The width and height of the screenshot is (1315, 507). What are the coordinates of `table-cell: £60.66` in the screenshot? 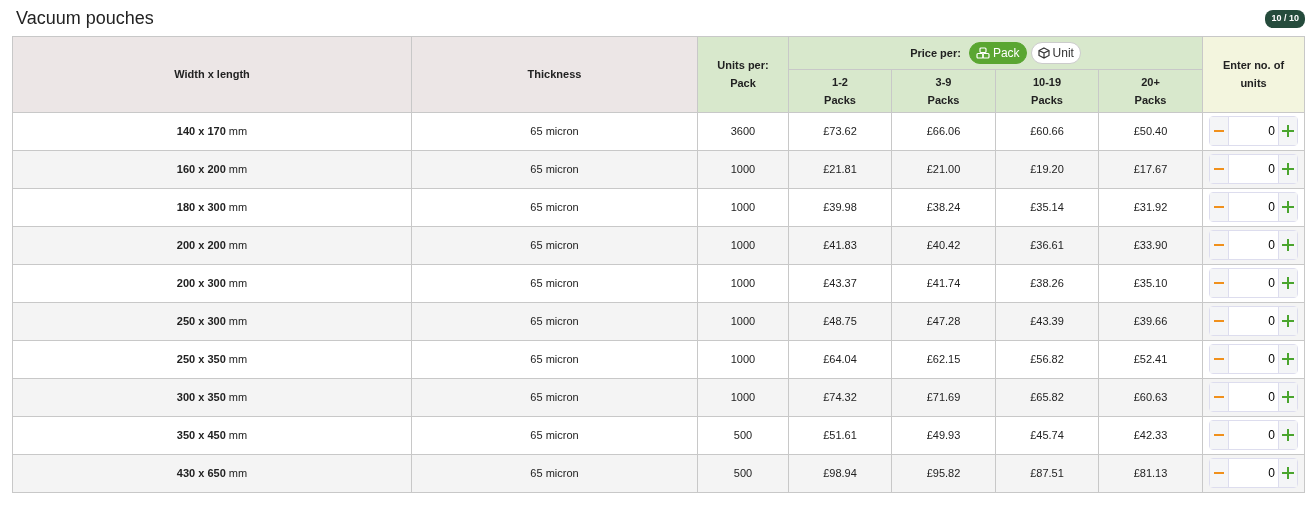 It's located at (1047, 131).